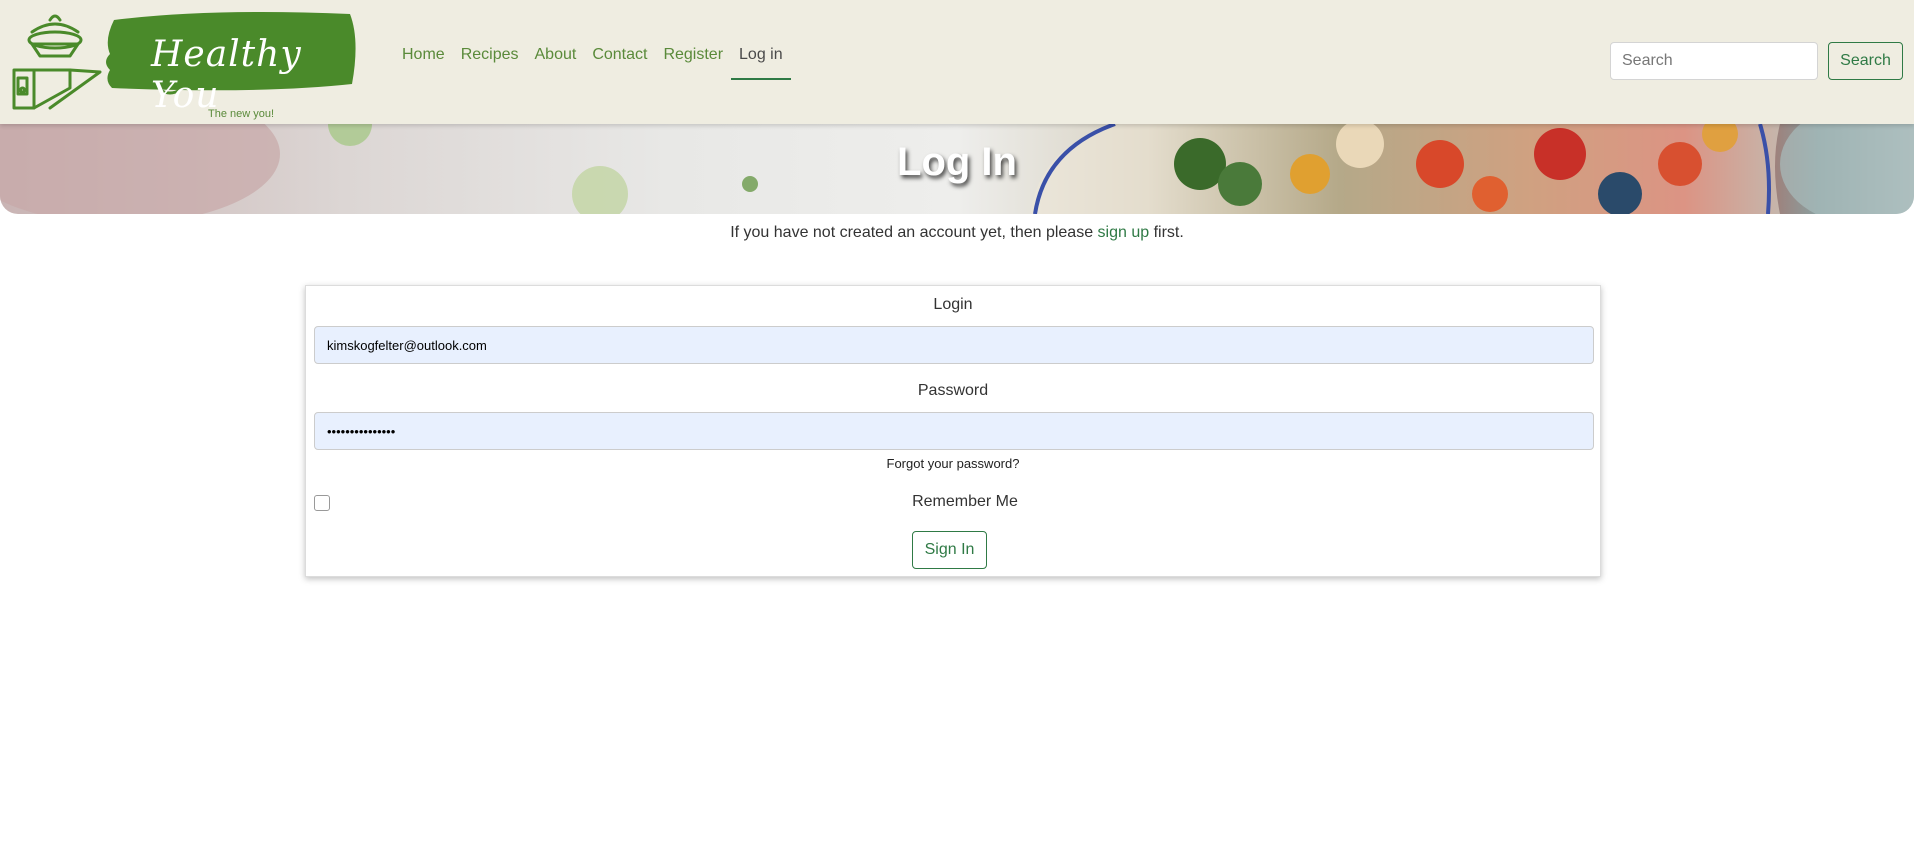 This screenshot has height=854, width=1914. What do you see at coordinates (1714, 61) in the screenshot?
I see `search-input` at bounding box center [1714, 61].